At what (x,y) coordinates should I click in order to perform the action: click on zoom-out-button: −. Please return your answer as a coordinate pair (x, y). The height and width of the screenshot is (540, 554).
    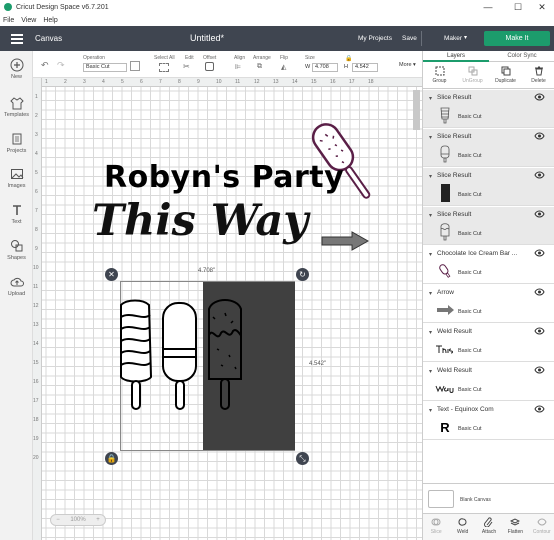
    Looking at the image, I should click on (58, 520).